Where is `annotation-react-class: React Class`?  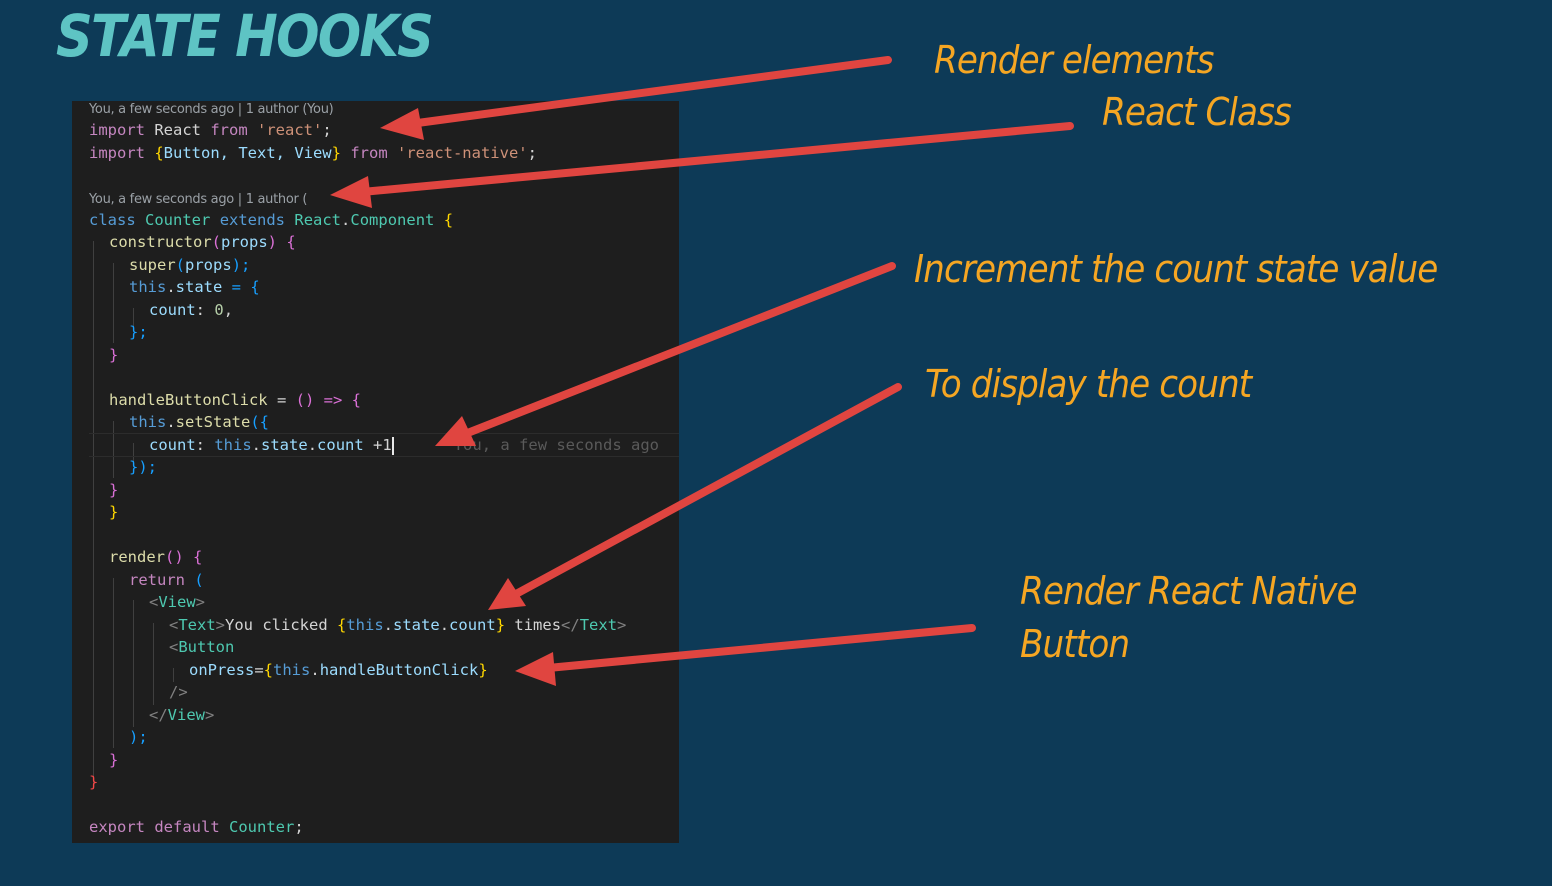
annotation-react-class: React Class is located at coordinates (1197, 112).